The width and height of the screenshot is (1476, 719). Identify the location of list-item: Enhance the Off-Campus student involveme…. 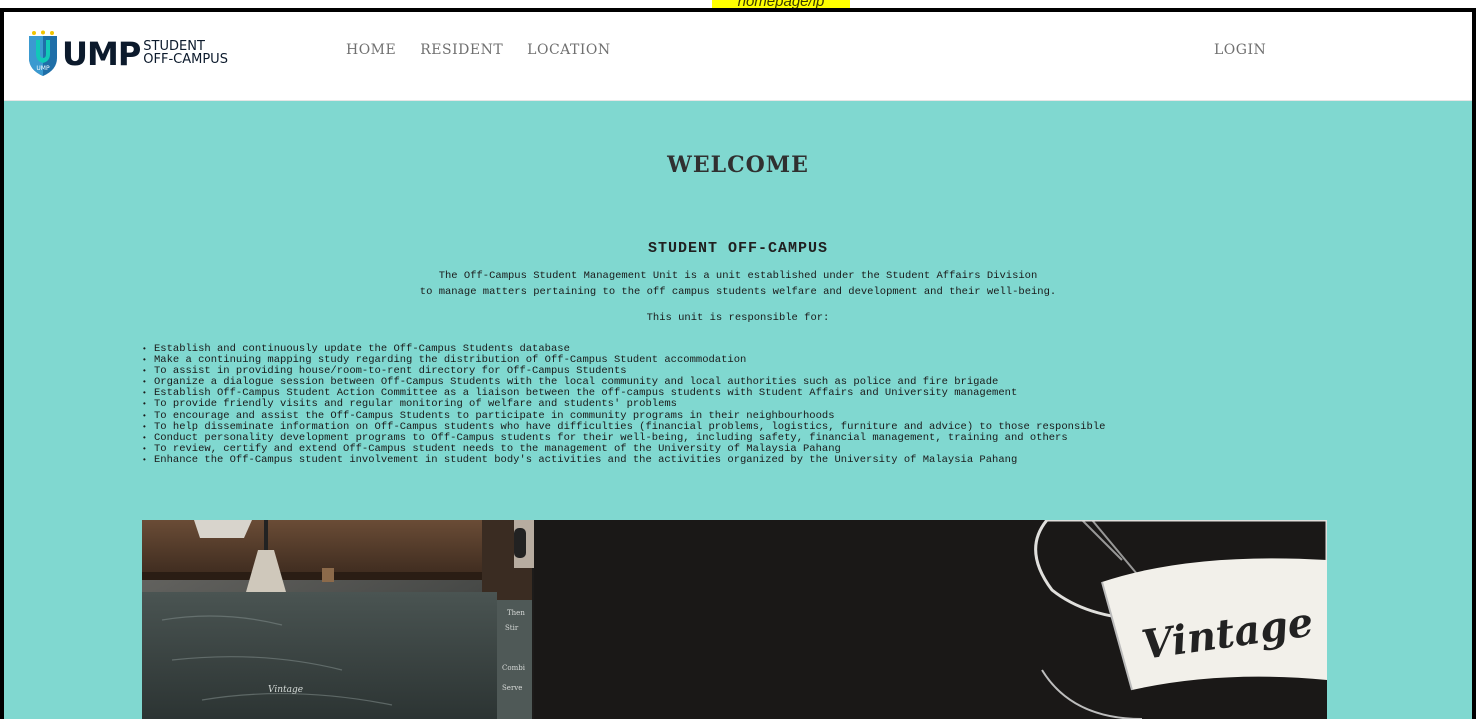
(792, 460).